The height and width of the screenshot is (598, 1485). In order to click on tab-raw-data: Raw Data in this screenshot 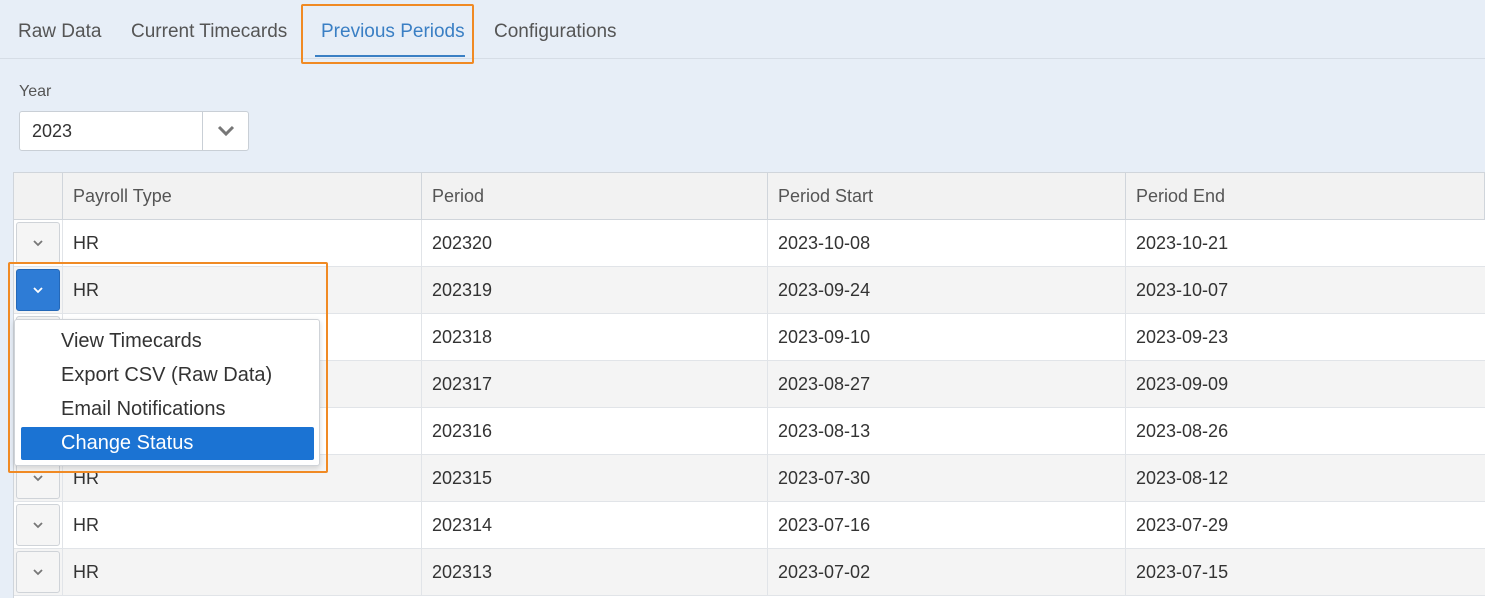, I will do `click(59, 32)`.